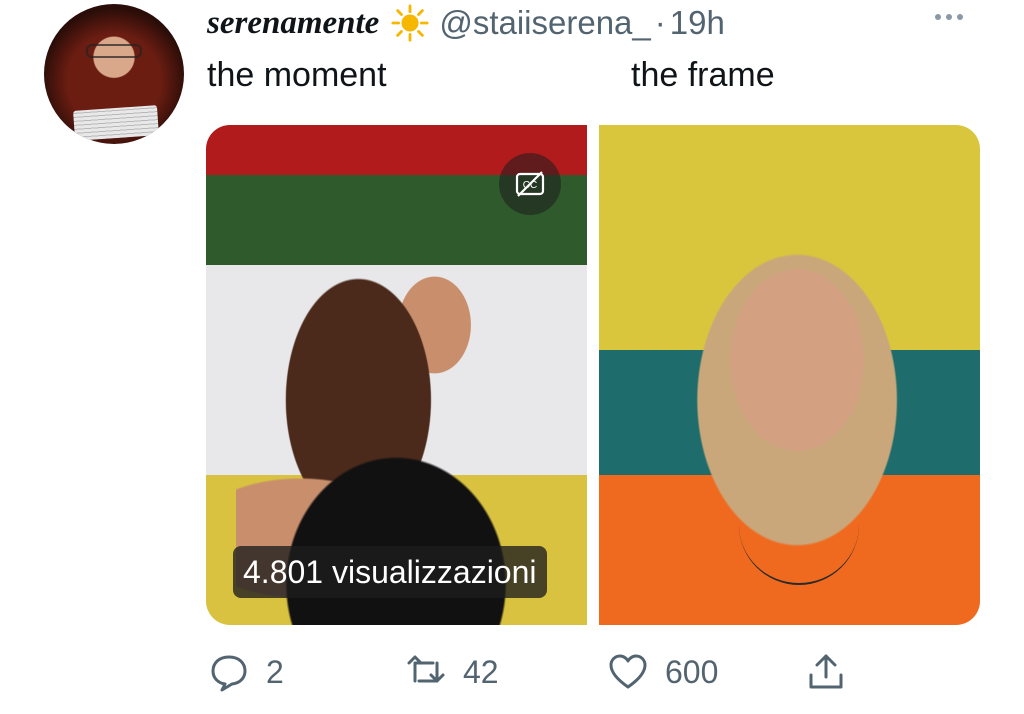 The width and height of the screenshot is (1024, 714). What do you see at coordinates (275, 671) in the screenshot?
I see `reply-count: 2` at bounding box center [275, 671].